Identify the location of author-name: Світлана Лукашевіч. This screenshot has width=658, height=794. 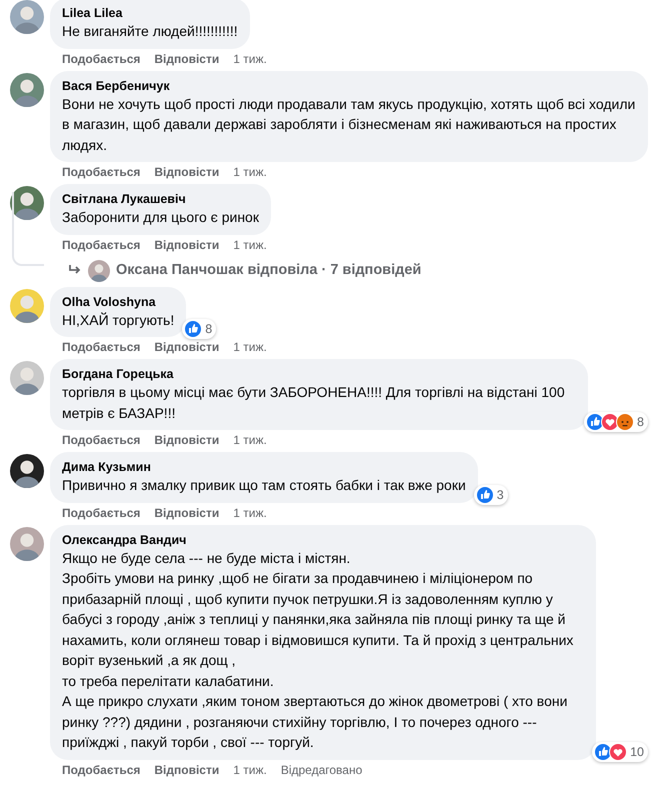
(160, 199).